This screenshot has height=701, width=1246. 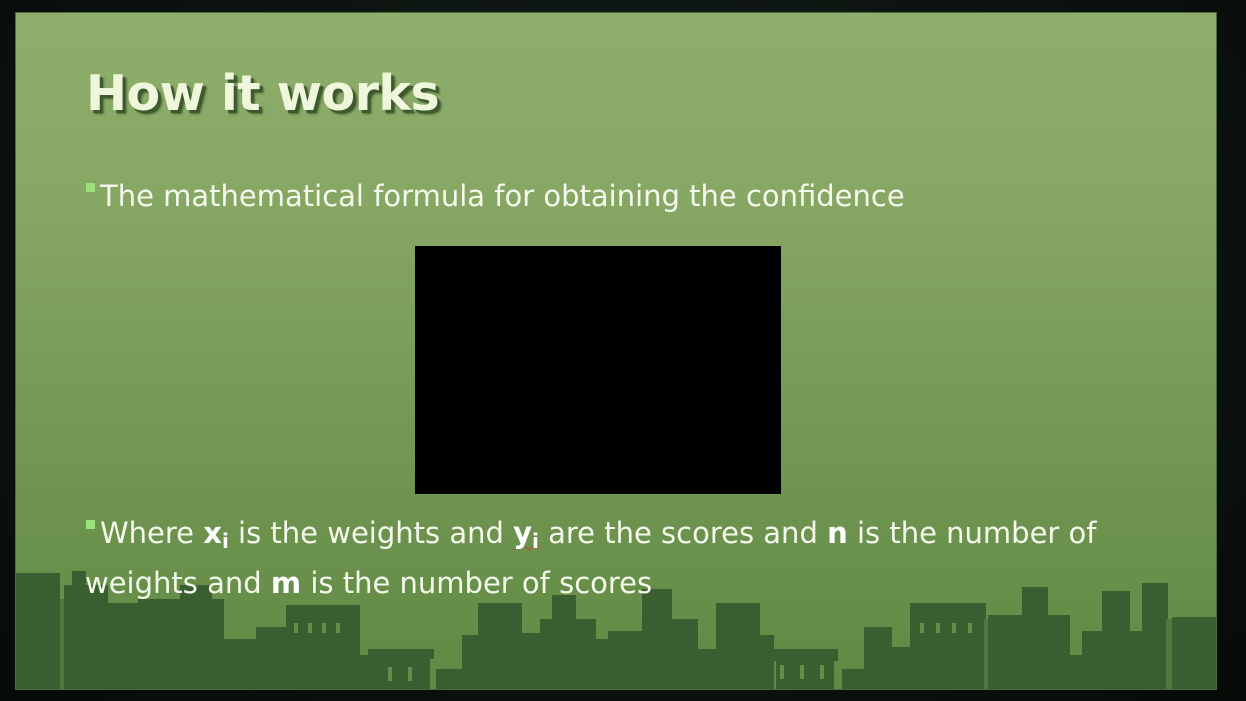 What do you see at coordinates (837, 533) in the screenshot?
I see `variable-n: n` at bounding box center [837, 533].